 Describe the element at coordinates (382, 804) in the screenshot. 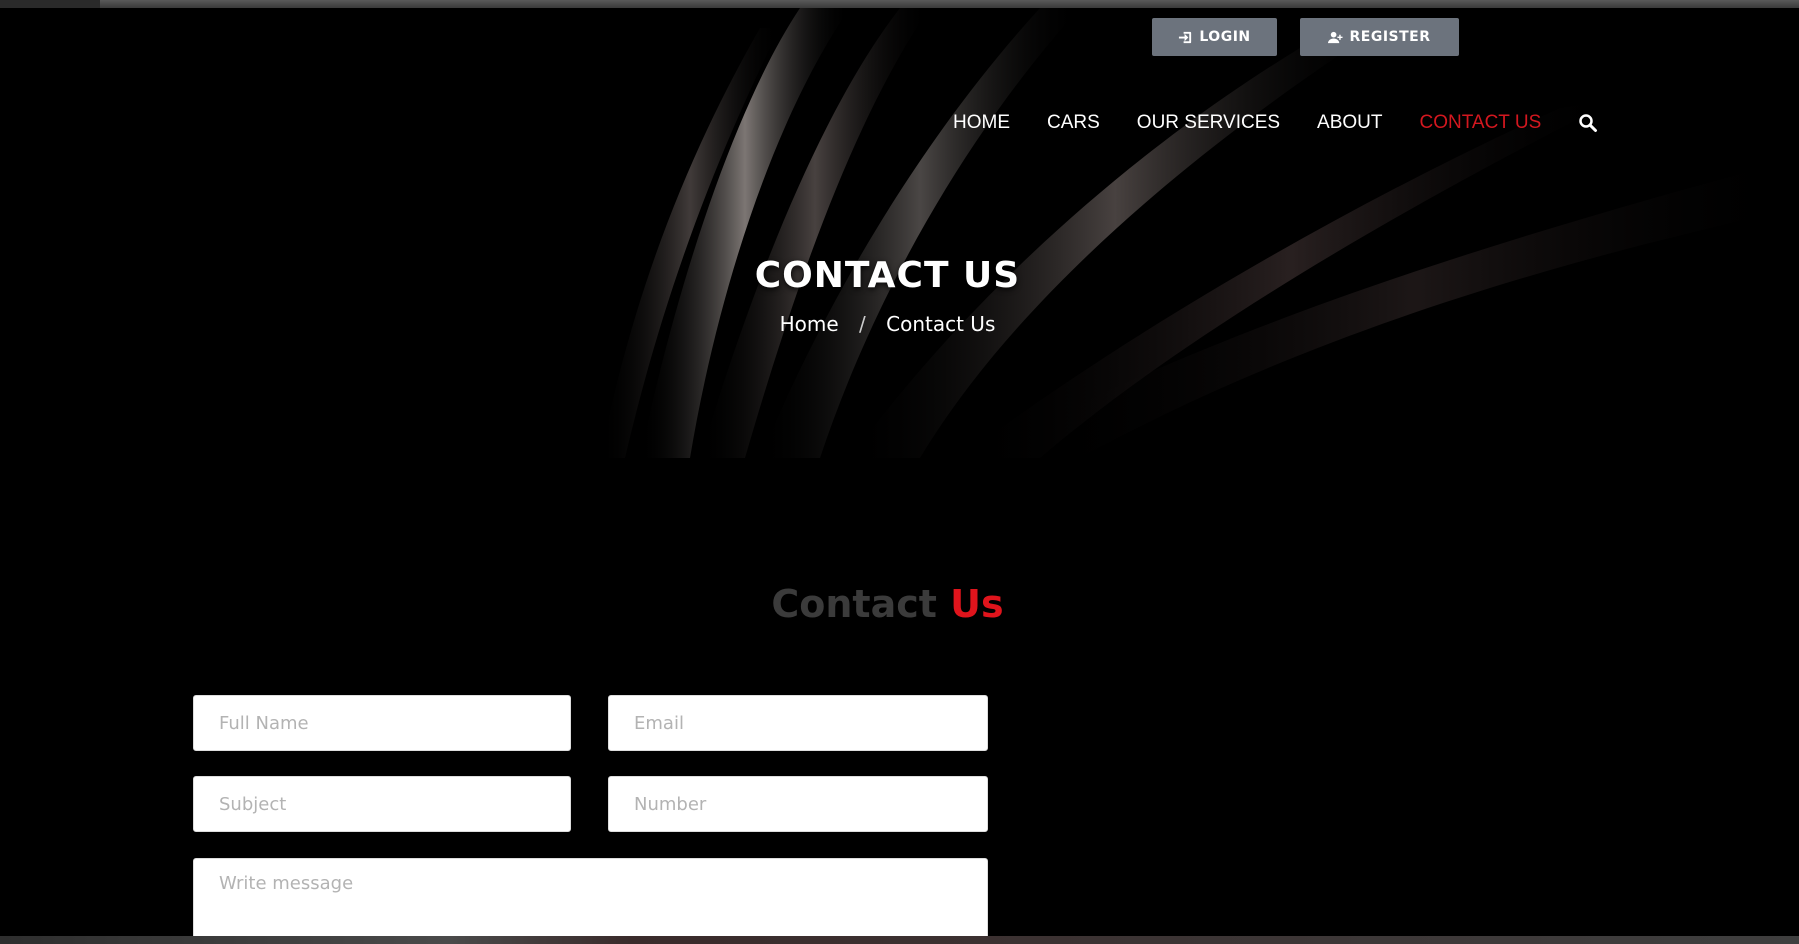

I see `subject-input` at that location.